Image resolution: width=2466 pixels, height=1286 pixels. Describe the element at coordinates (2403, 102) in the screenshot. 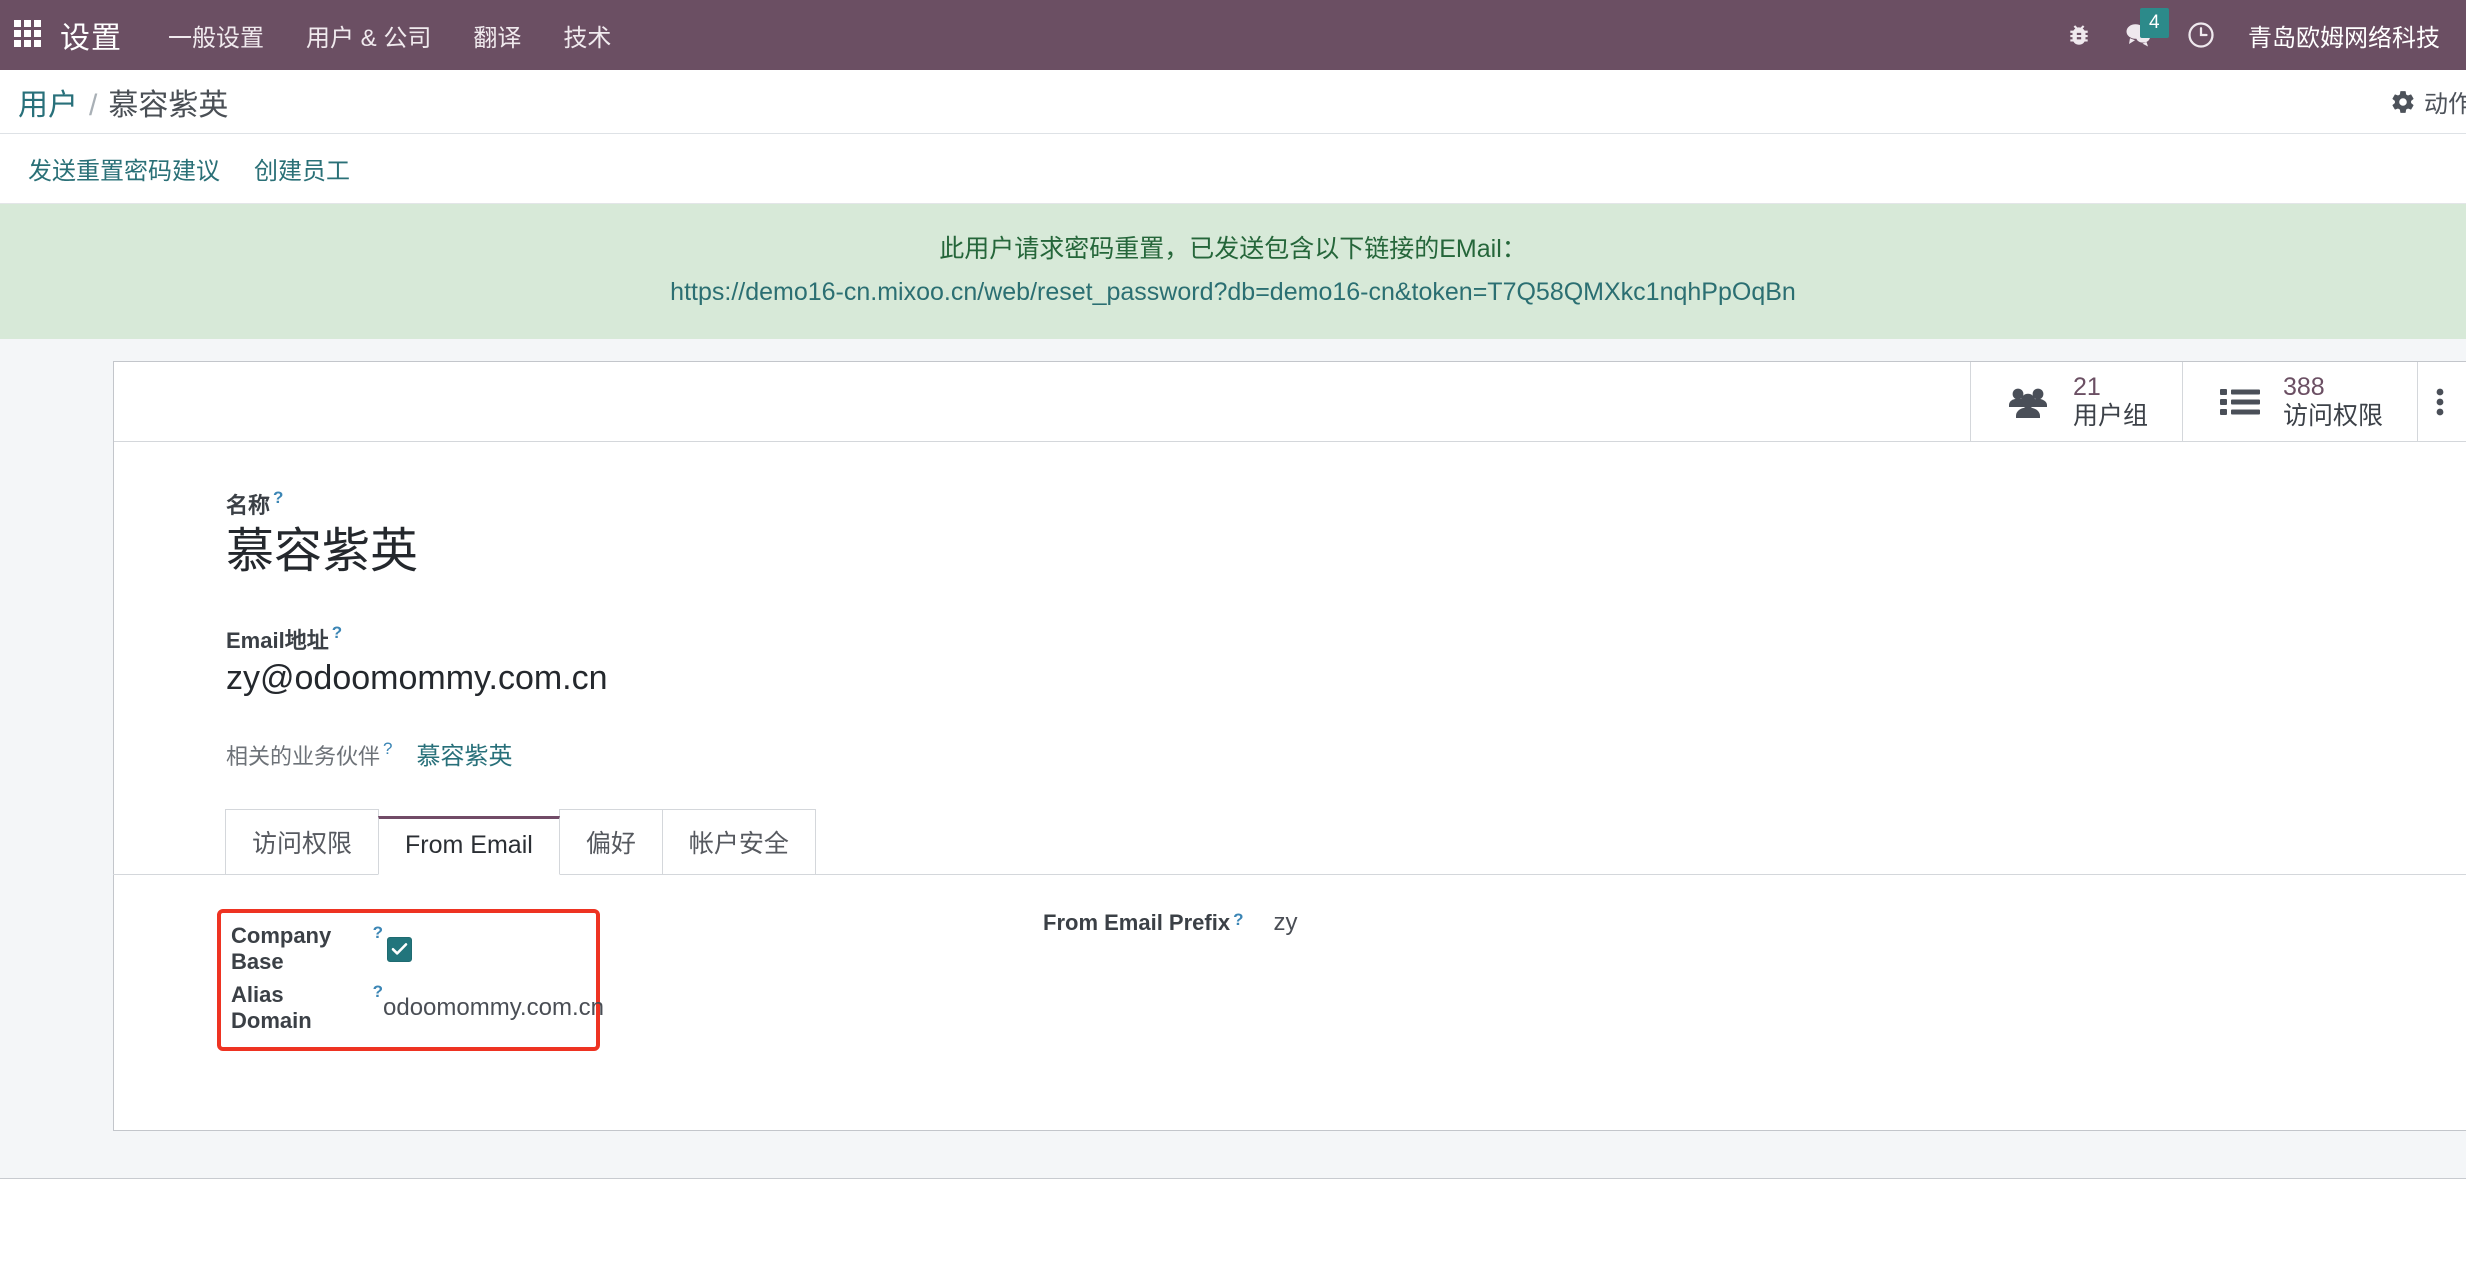

I see `gear-icon` at that location.